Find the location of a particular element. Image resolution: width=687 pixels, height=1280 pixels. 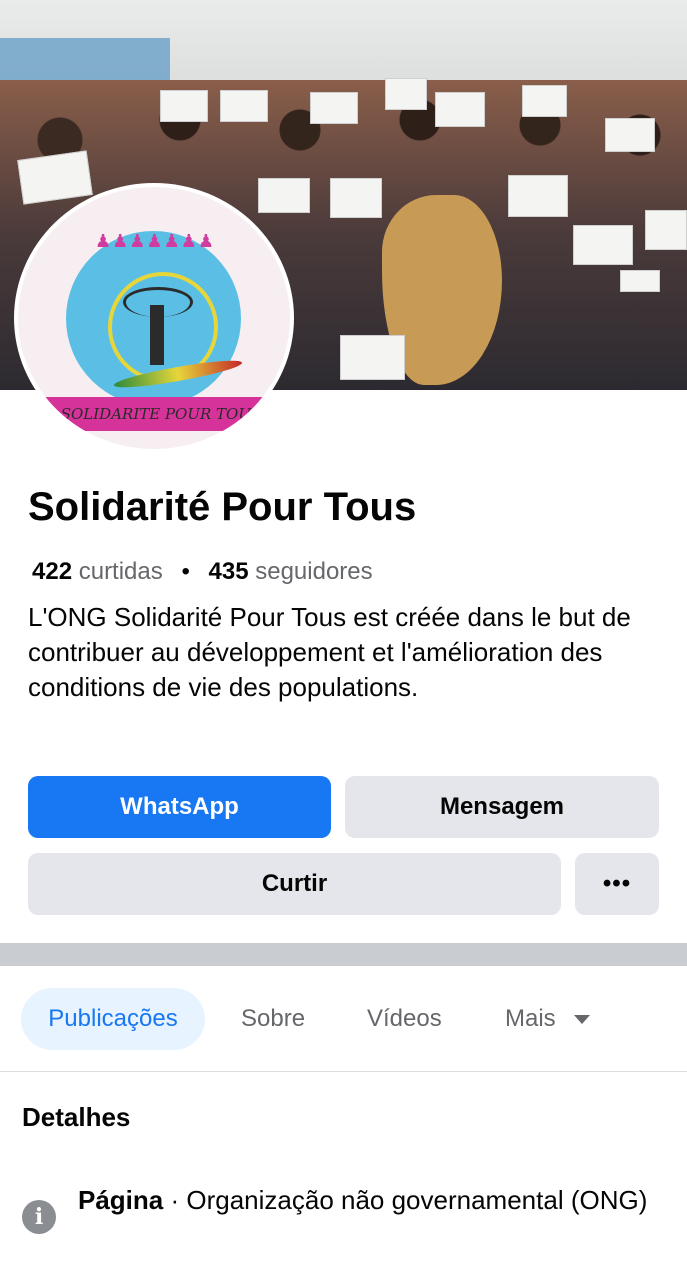

logo-tree-icon is located at coordinates (157, 335).